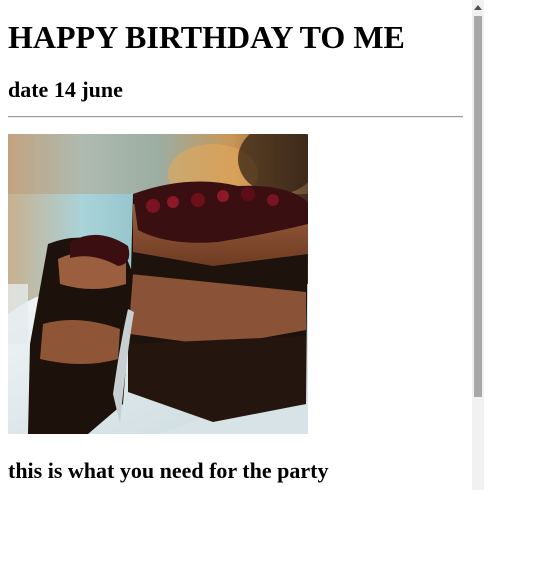 This screenshot has height=585, width=560. Describe the element at coordinates (65, 89) in the screenshot. I see `date-heading: date 14 june` at that location.